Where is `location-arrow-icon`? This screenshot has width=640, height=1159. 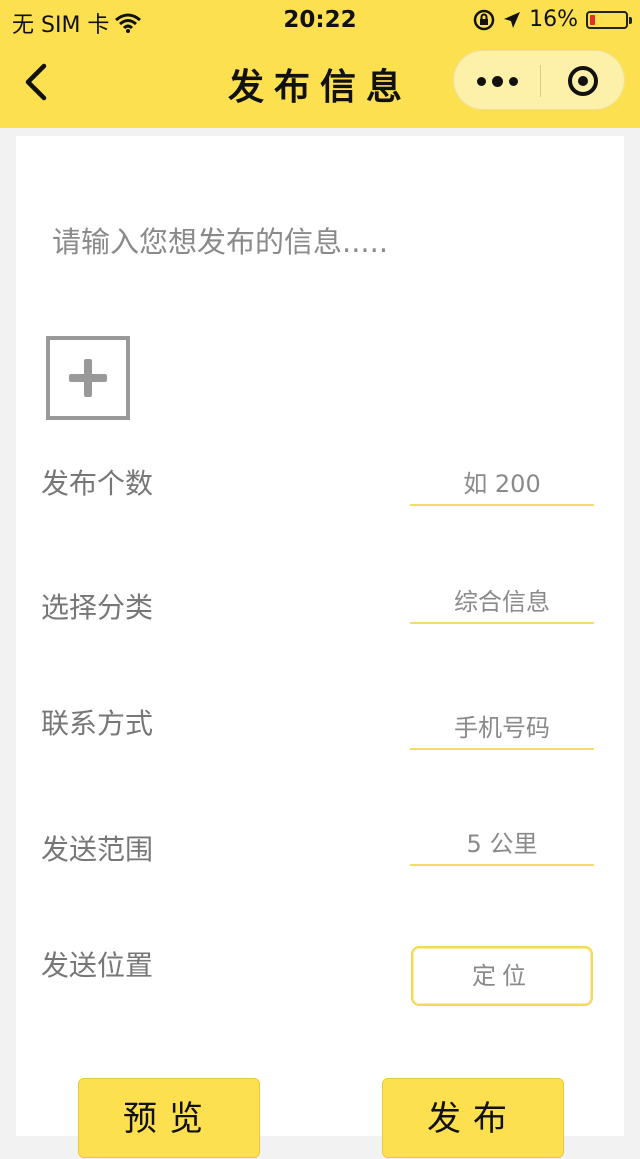
location-arrow-icon is located at coordinates (512, 19).